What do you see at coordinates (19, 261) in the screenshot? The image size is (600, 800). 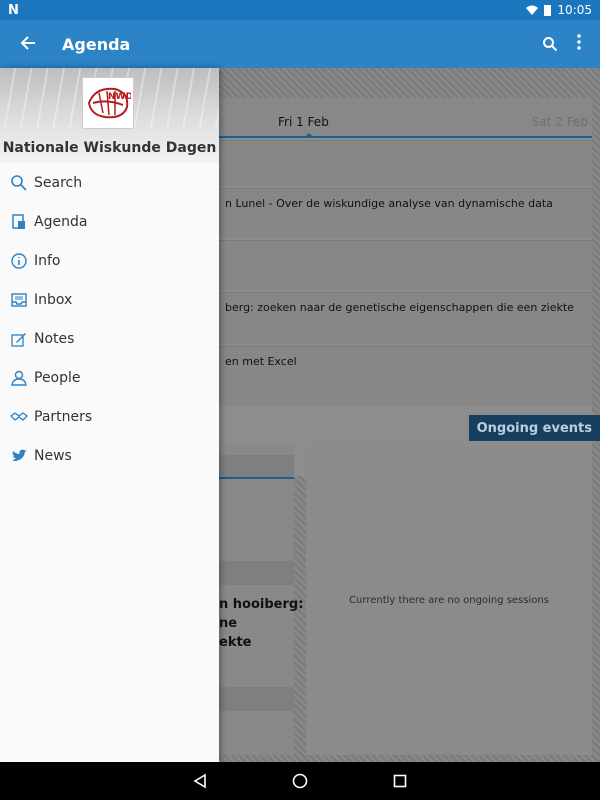 I see `info-icon` at bounding box center [19, 261].